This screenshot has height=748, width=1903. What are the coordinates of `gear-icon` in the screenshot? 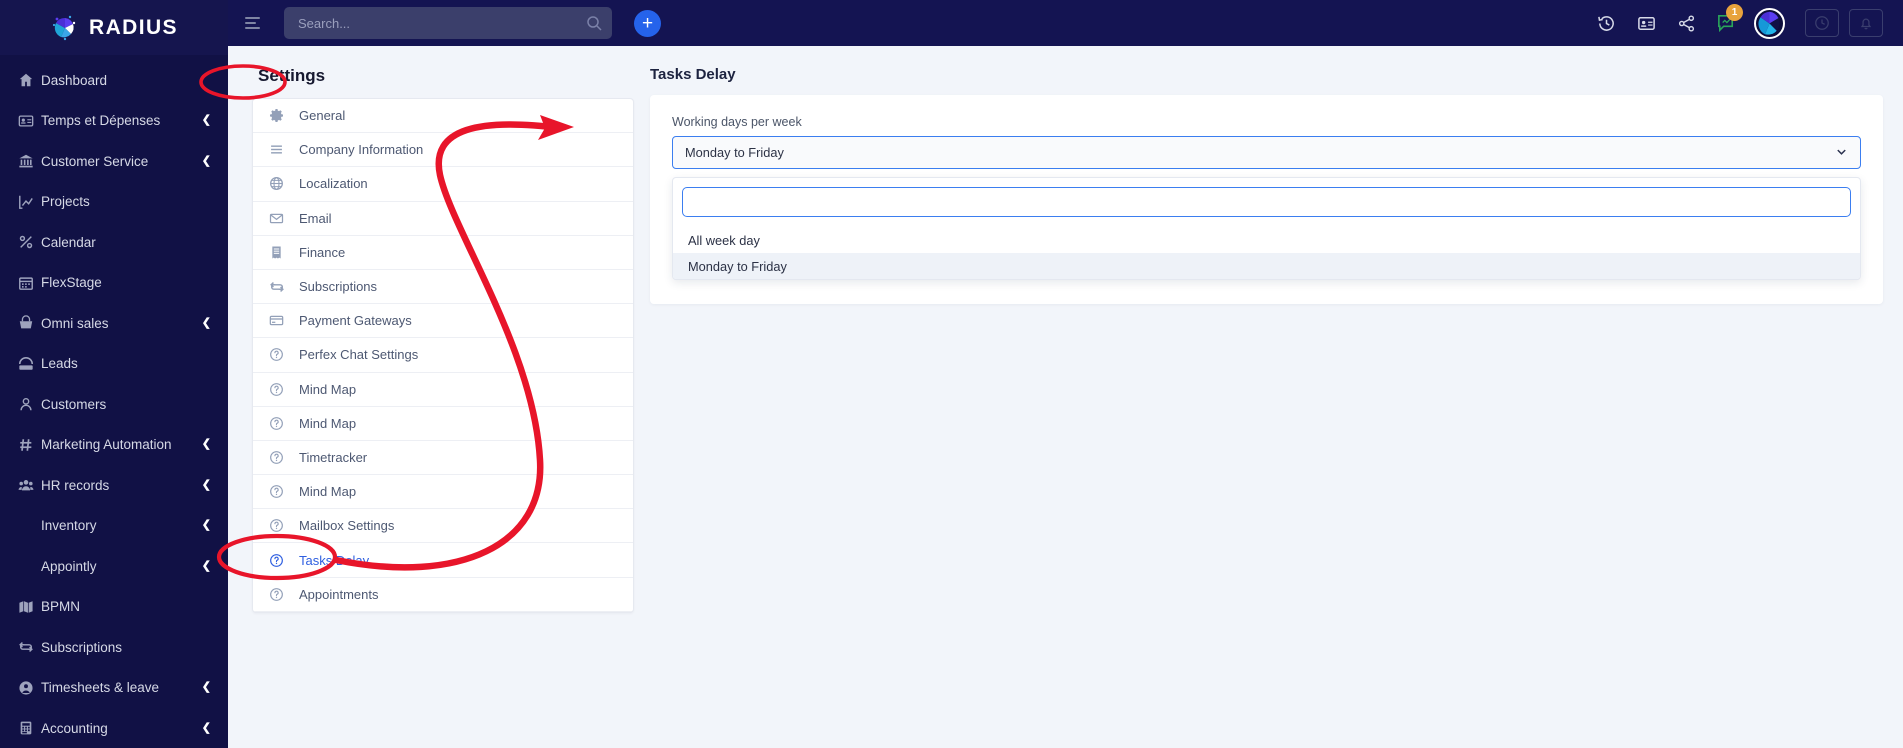 It's located at (284, 115).